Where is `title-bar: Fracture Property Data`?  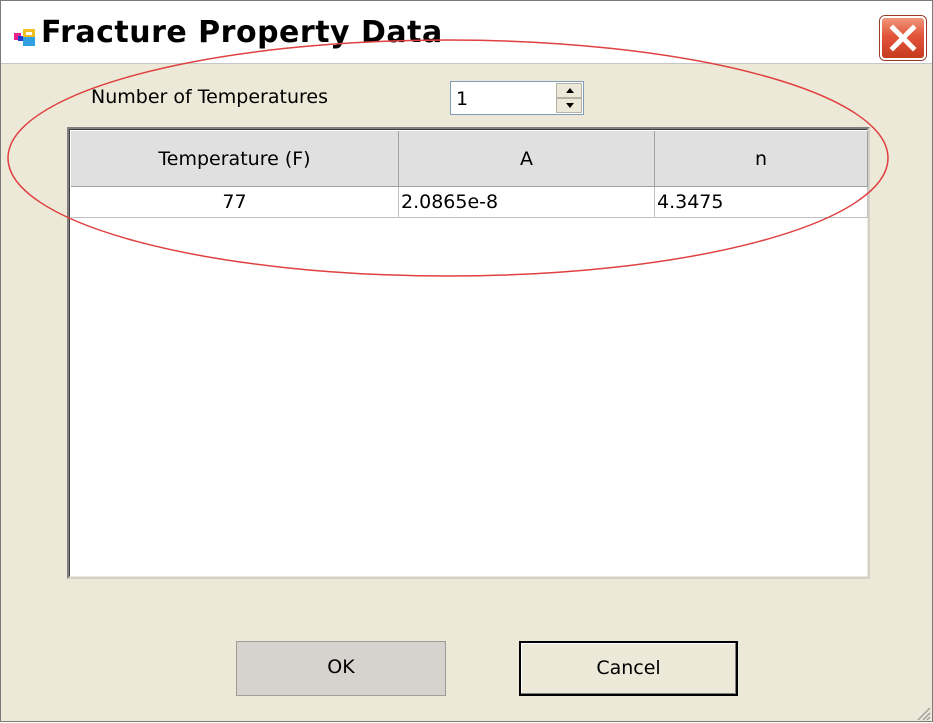
title-bar: Fracture Property Data is located at coordinates (466, 32).